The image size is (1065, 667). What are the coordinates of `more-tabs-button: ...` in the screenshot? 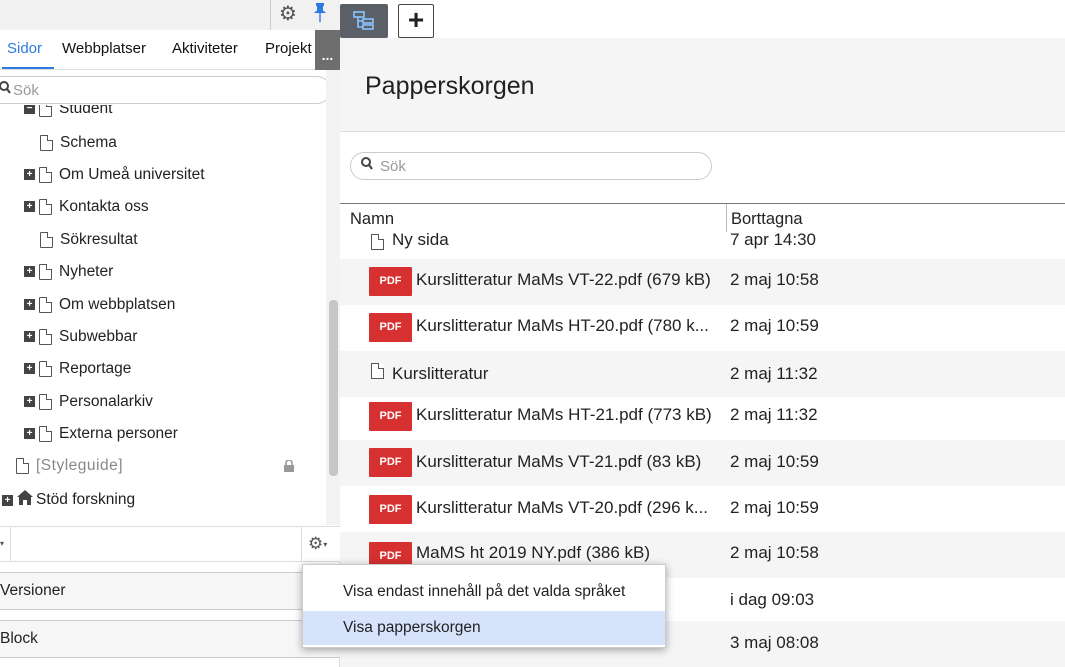 It's located at (327, 50).